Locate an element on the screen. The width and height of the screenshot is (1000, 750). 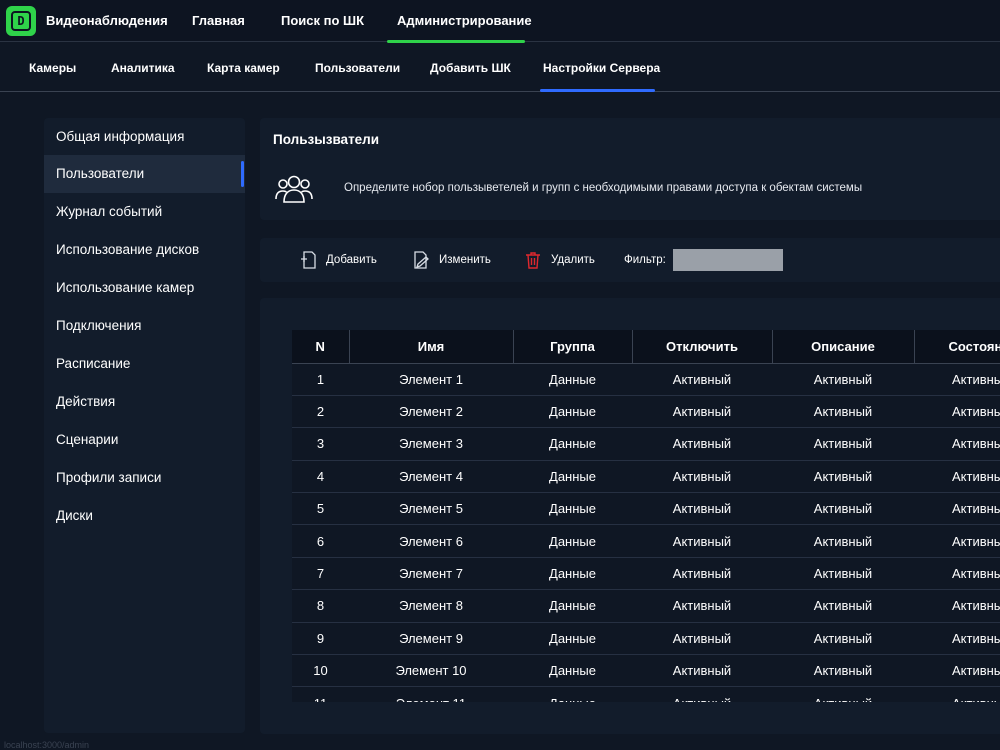
sidebar-item-recording-profiles: Профили записи is located at coordinates (144, 478).